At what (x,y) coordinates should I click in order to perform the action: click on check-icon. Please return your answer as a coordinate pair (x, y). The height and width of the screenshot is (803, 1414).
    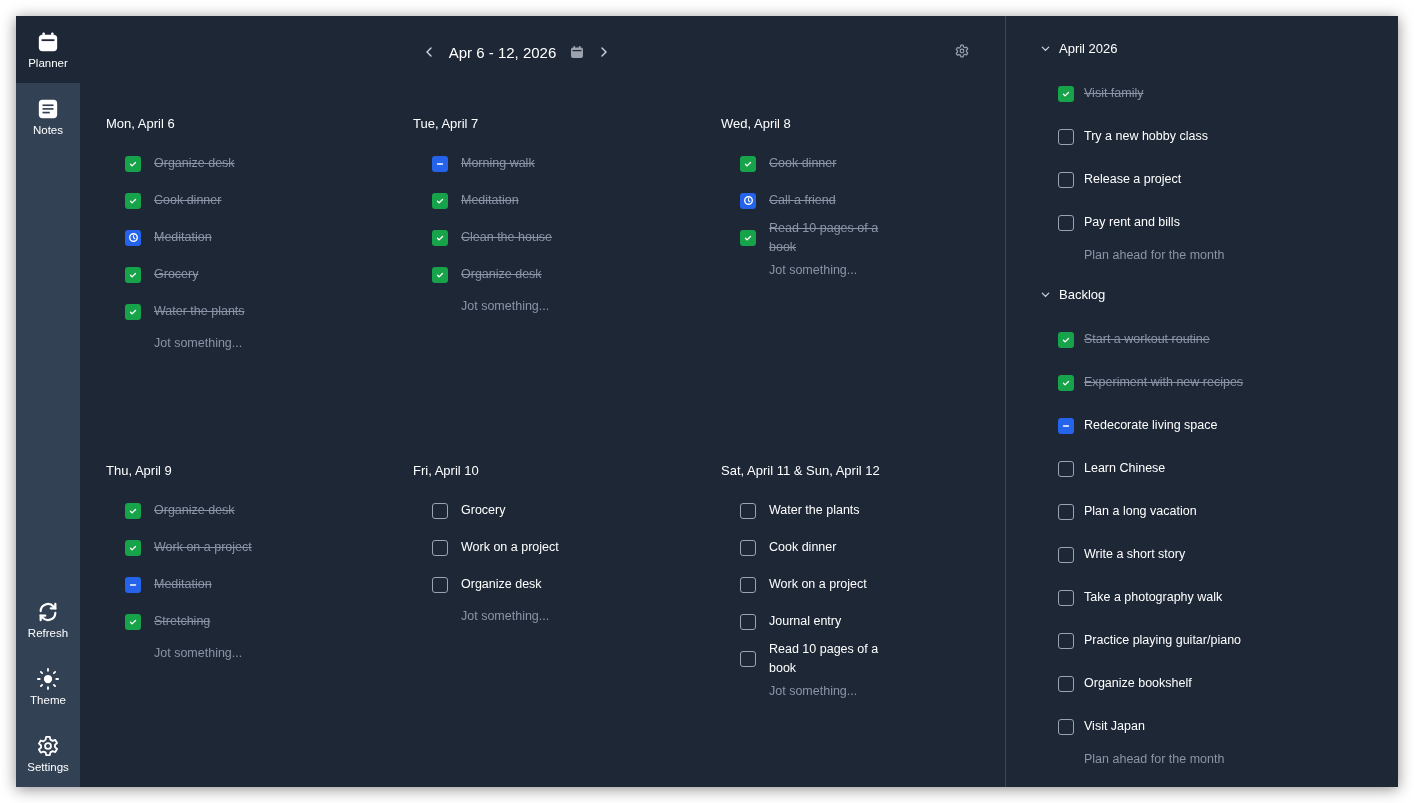
    Looking at the image, I should click on (748, 238).